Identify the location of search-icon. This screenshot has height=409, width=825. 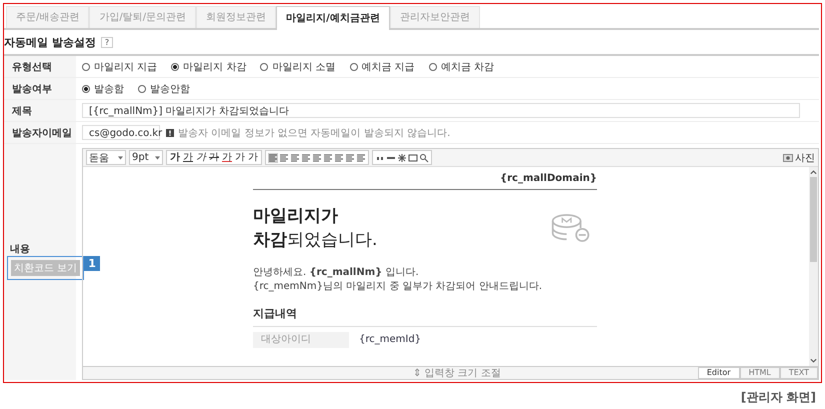
(424, 157).